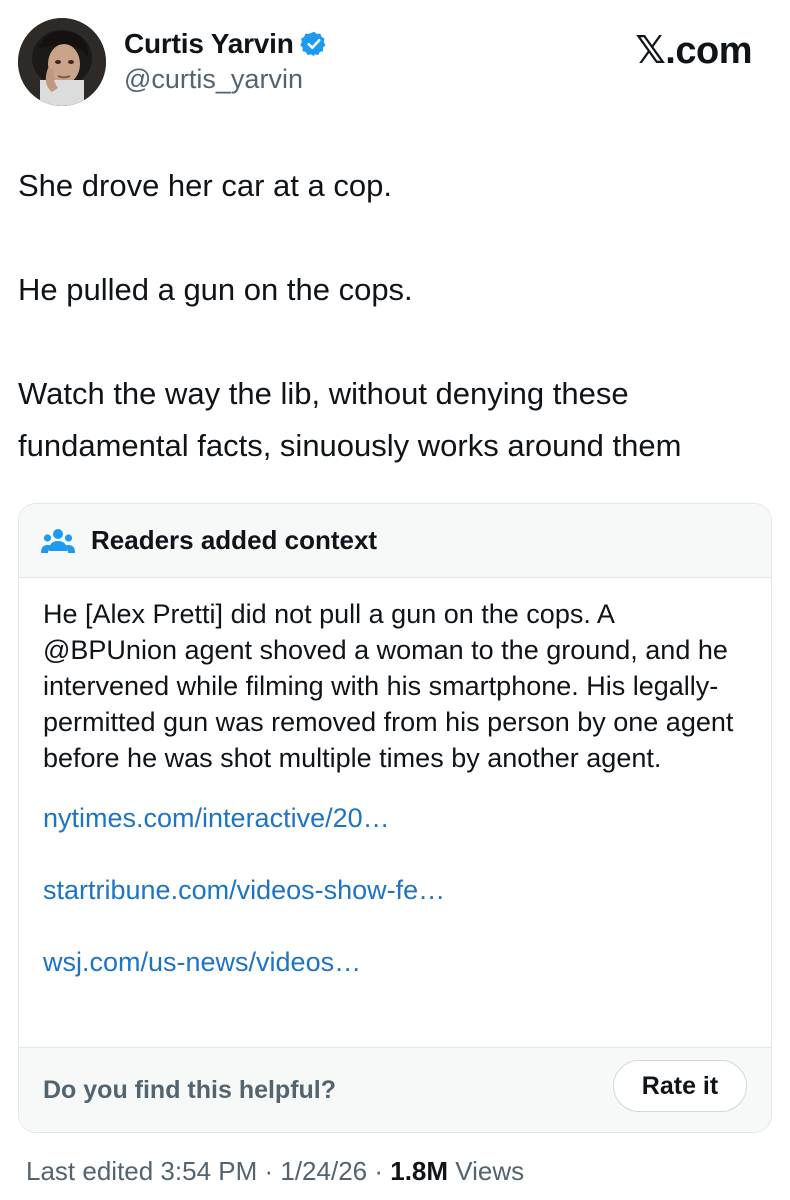 Image resolution: width=790 pixels, height=1200 pixels. What do you see at coordinates (205, 185) in the screenshot?
I see `tweet-paragraph: She drove her car at a cop.` at bounding box center [205, 185].